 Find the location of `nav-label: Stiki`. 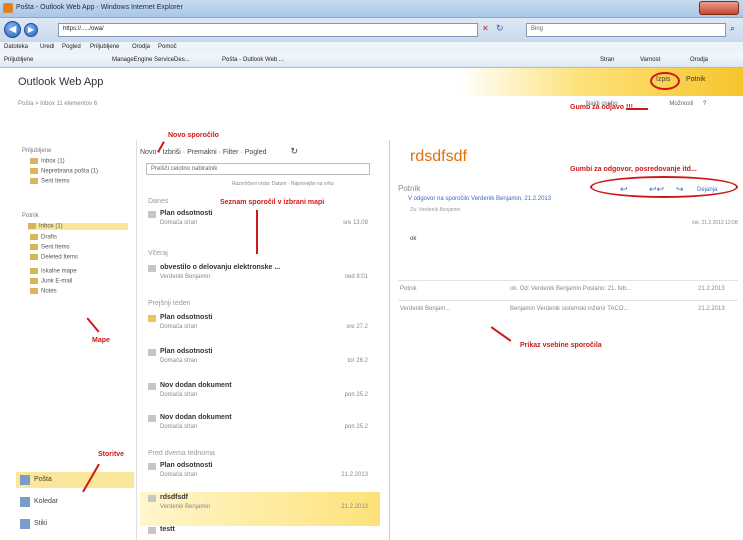

nav-label: Stiki is located at coordinates (41, 523).